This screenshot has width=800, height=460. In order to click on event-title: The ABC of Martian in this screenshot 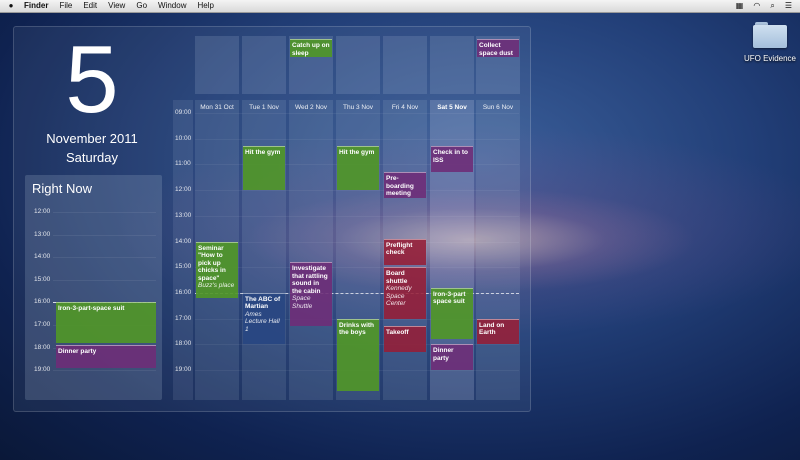, I will do `click(263, 303)`.